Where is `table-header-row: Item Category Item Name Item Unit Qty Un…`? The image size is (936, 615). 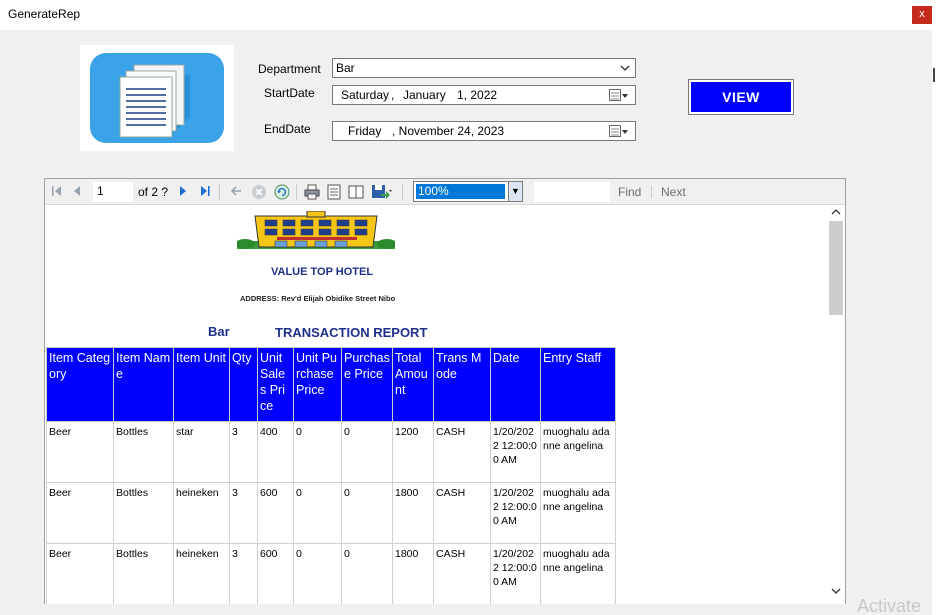 table-header-row: Item Category Item Name Item Unit Qty Un… is located at coordinates (331, 384).